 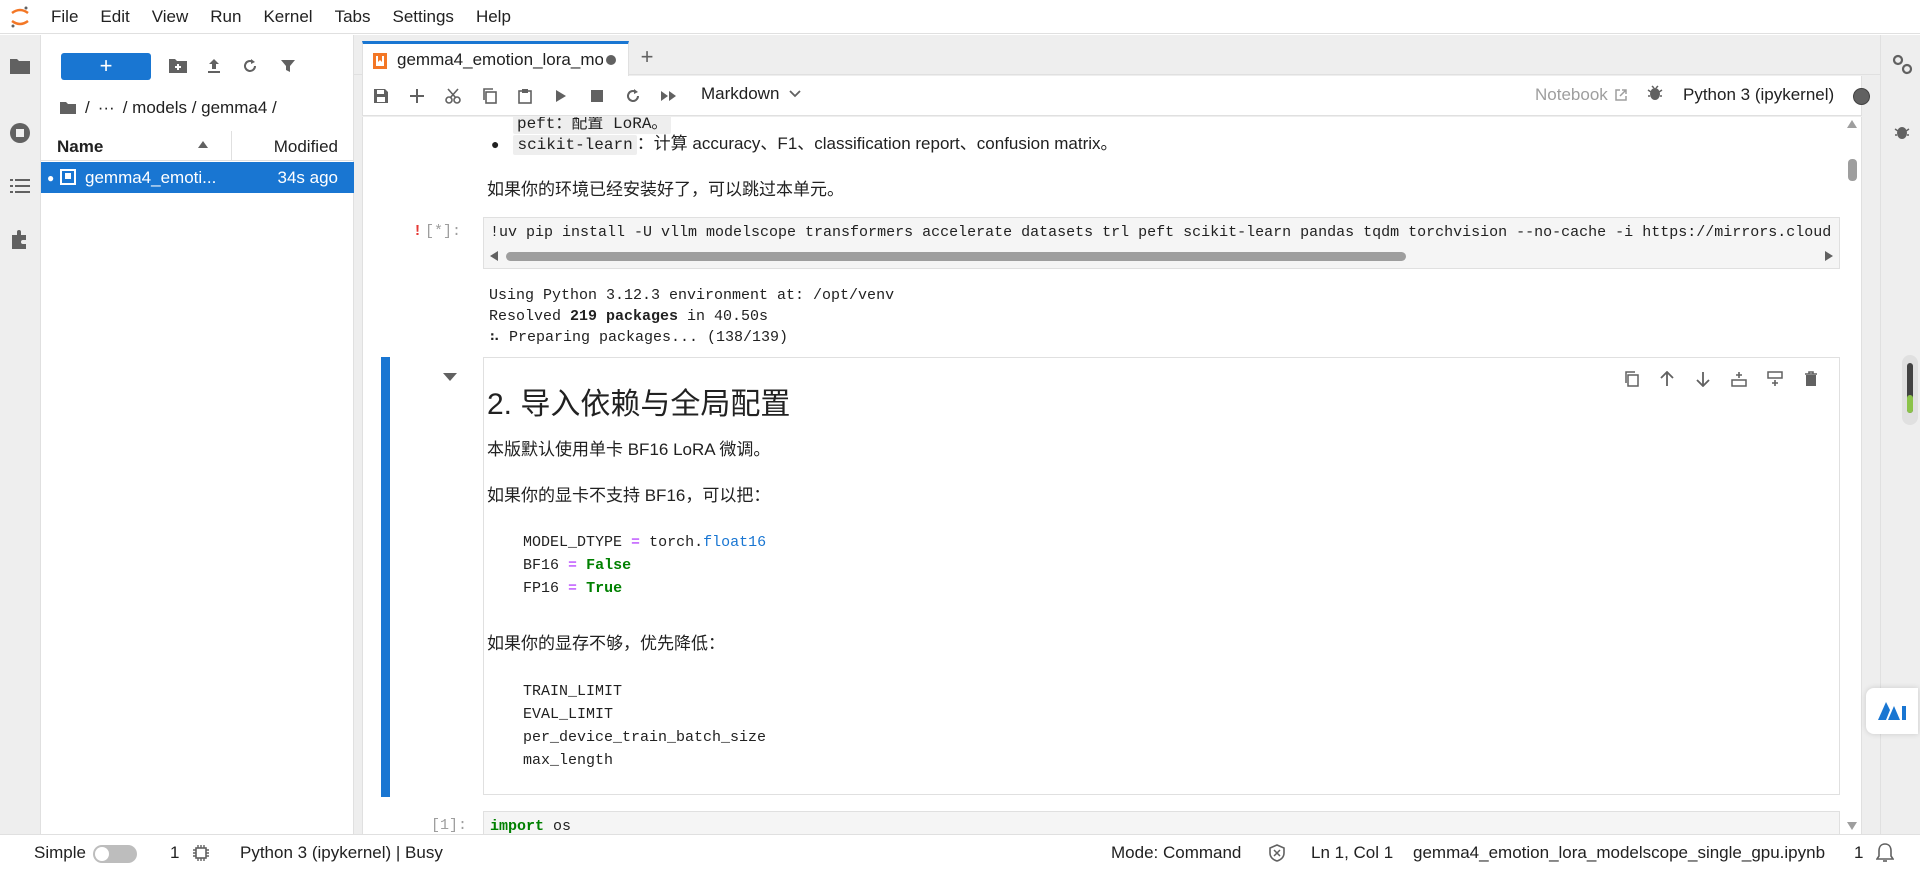 I want to click on folder-icon, so click(x=20, y=66).